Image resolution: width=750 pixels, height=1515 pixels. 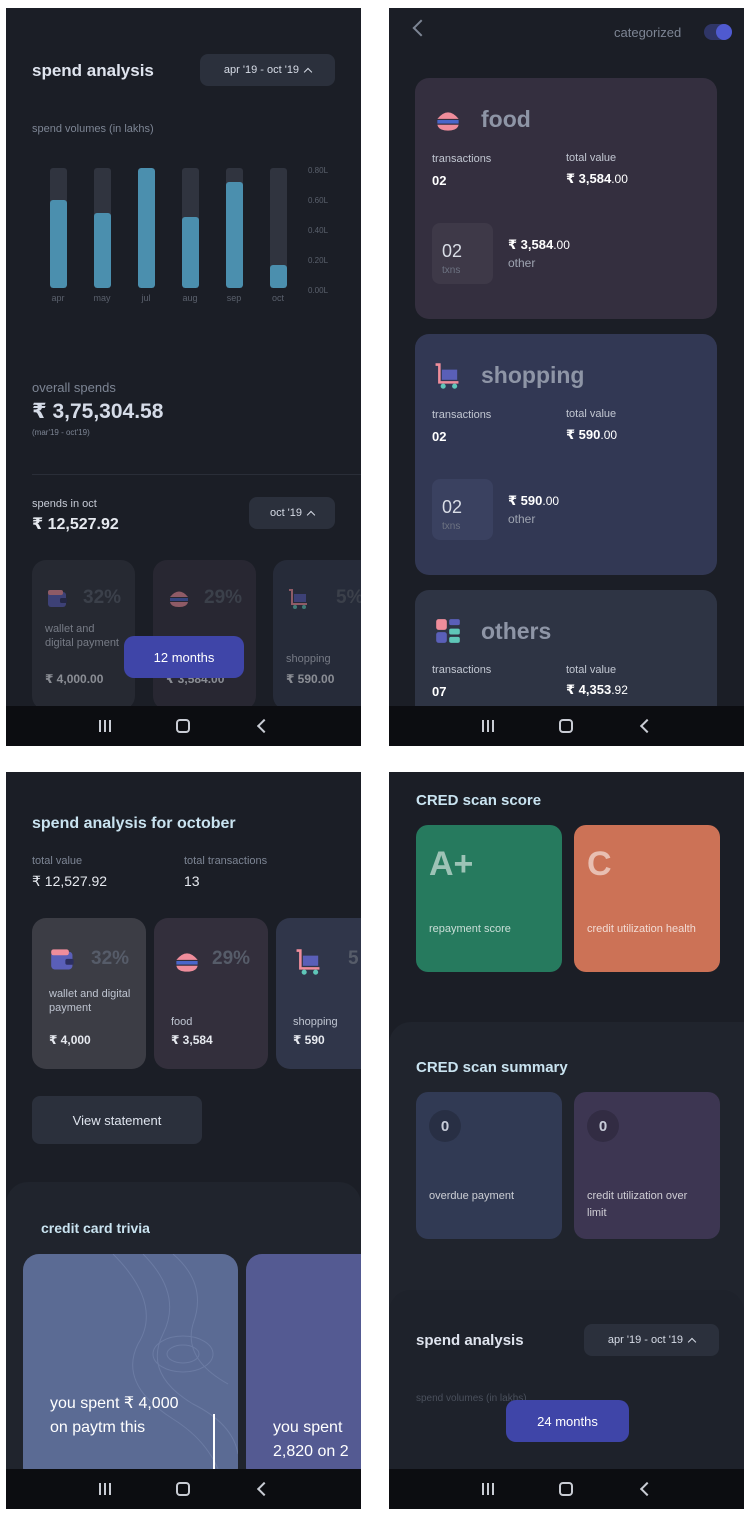 What do you see at coordinates (462, 415) in the screenshot?
I see `transactions-label: transactions` at bounding box center [462, 415].